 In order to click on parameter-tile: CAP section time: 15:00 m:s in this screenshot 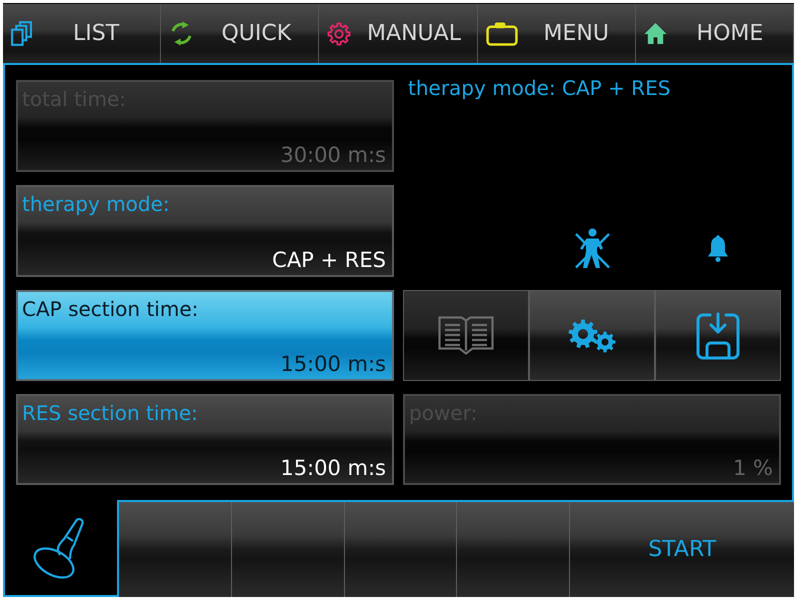, I will do `click(205, 335)`.